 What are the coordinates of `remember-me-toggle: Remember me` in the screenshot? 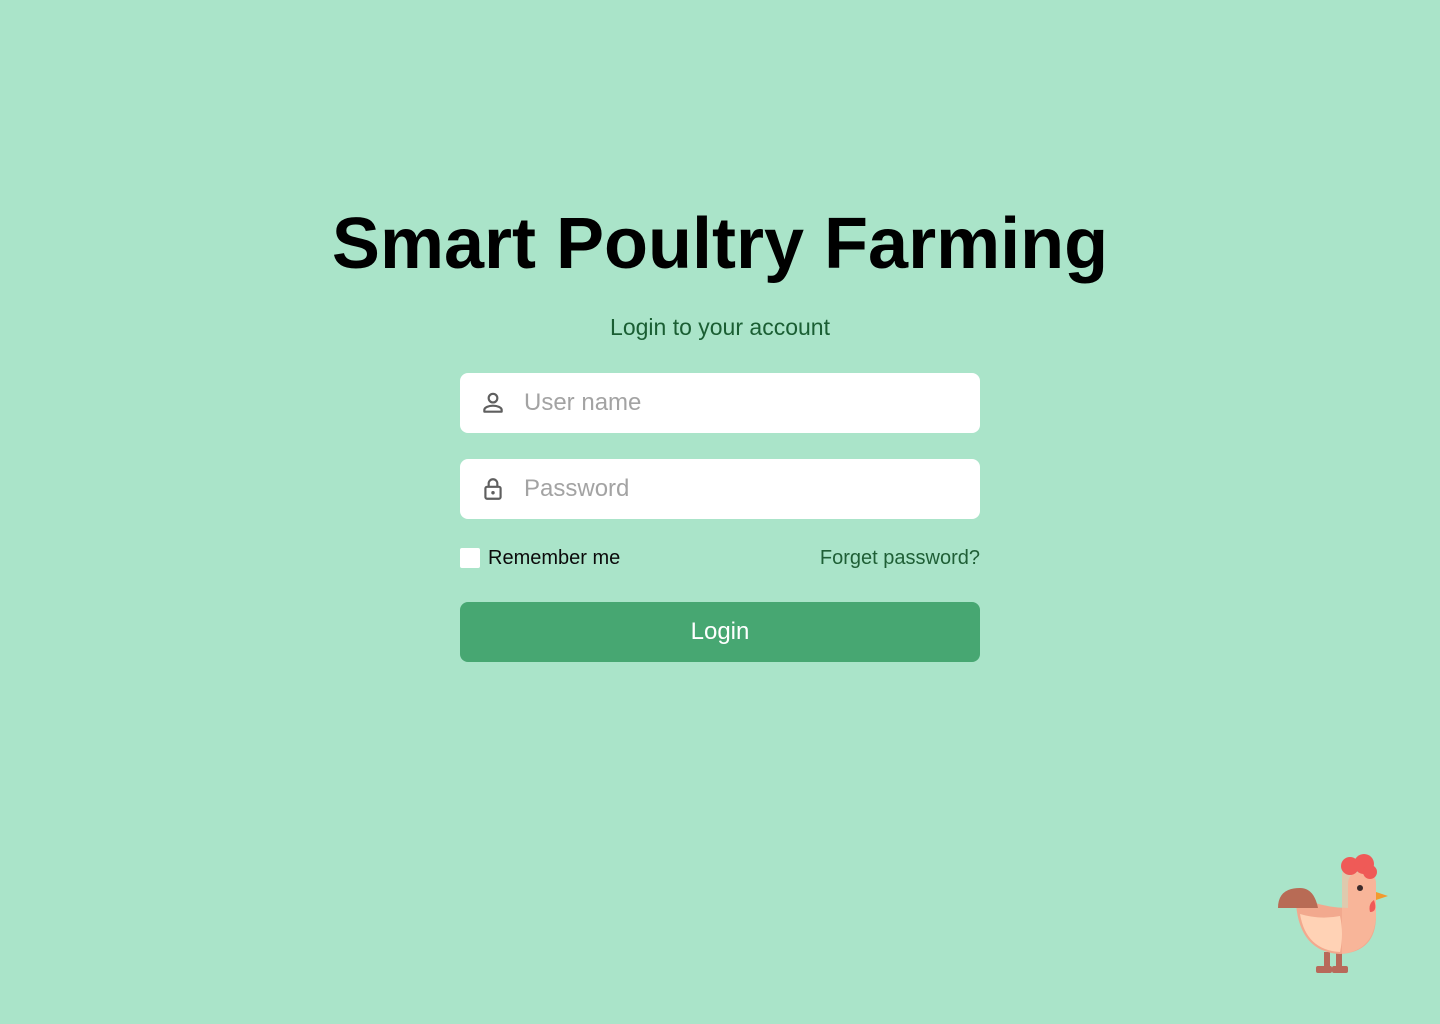 It's located at (540, 558).